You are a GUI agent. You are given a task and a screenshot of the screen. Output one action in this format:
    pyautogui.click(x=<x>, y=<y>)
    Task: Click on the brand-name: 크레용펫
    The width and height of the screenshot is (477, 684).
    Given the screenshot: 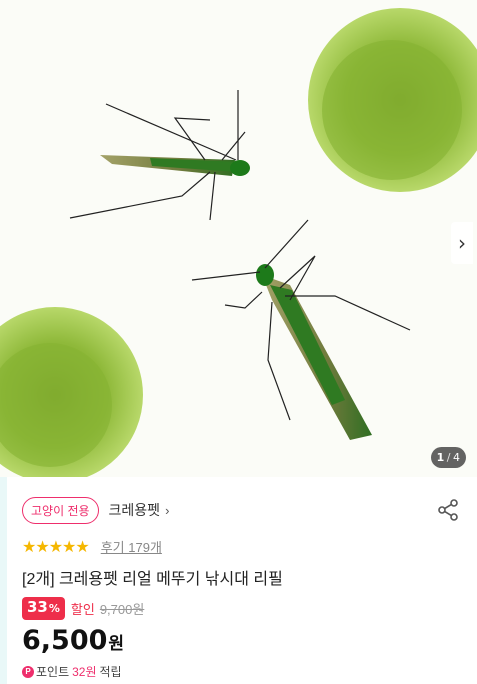 What is the action you would take?
    pyautogui.click(x=134, y=510)
    